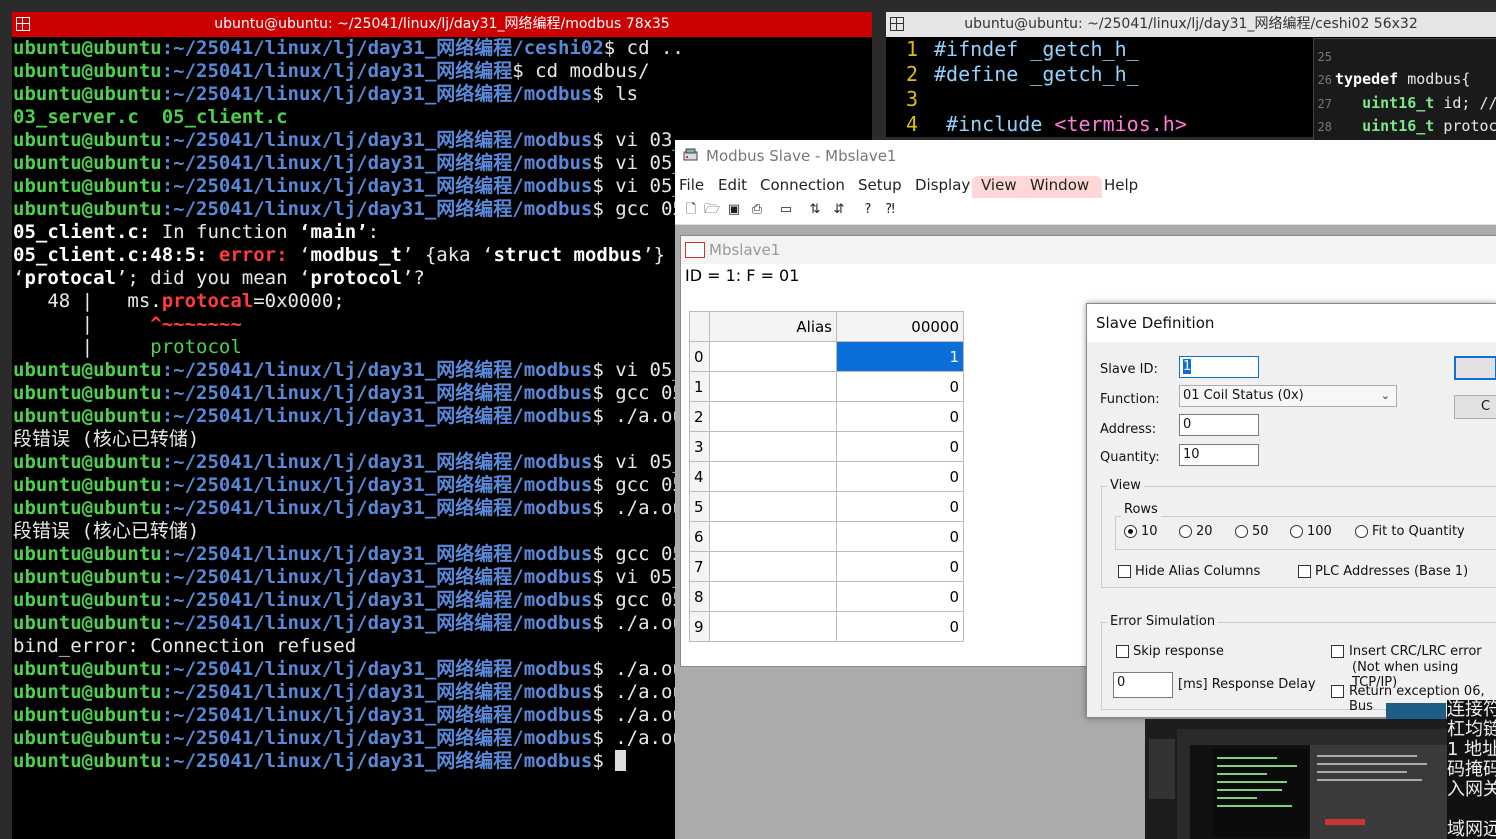 The image size is (1496, 839). What do you see at coordinates (1219, 455) in the screenshot?
I see `quantity-input: 10` at bounding box center [1219, 455].